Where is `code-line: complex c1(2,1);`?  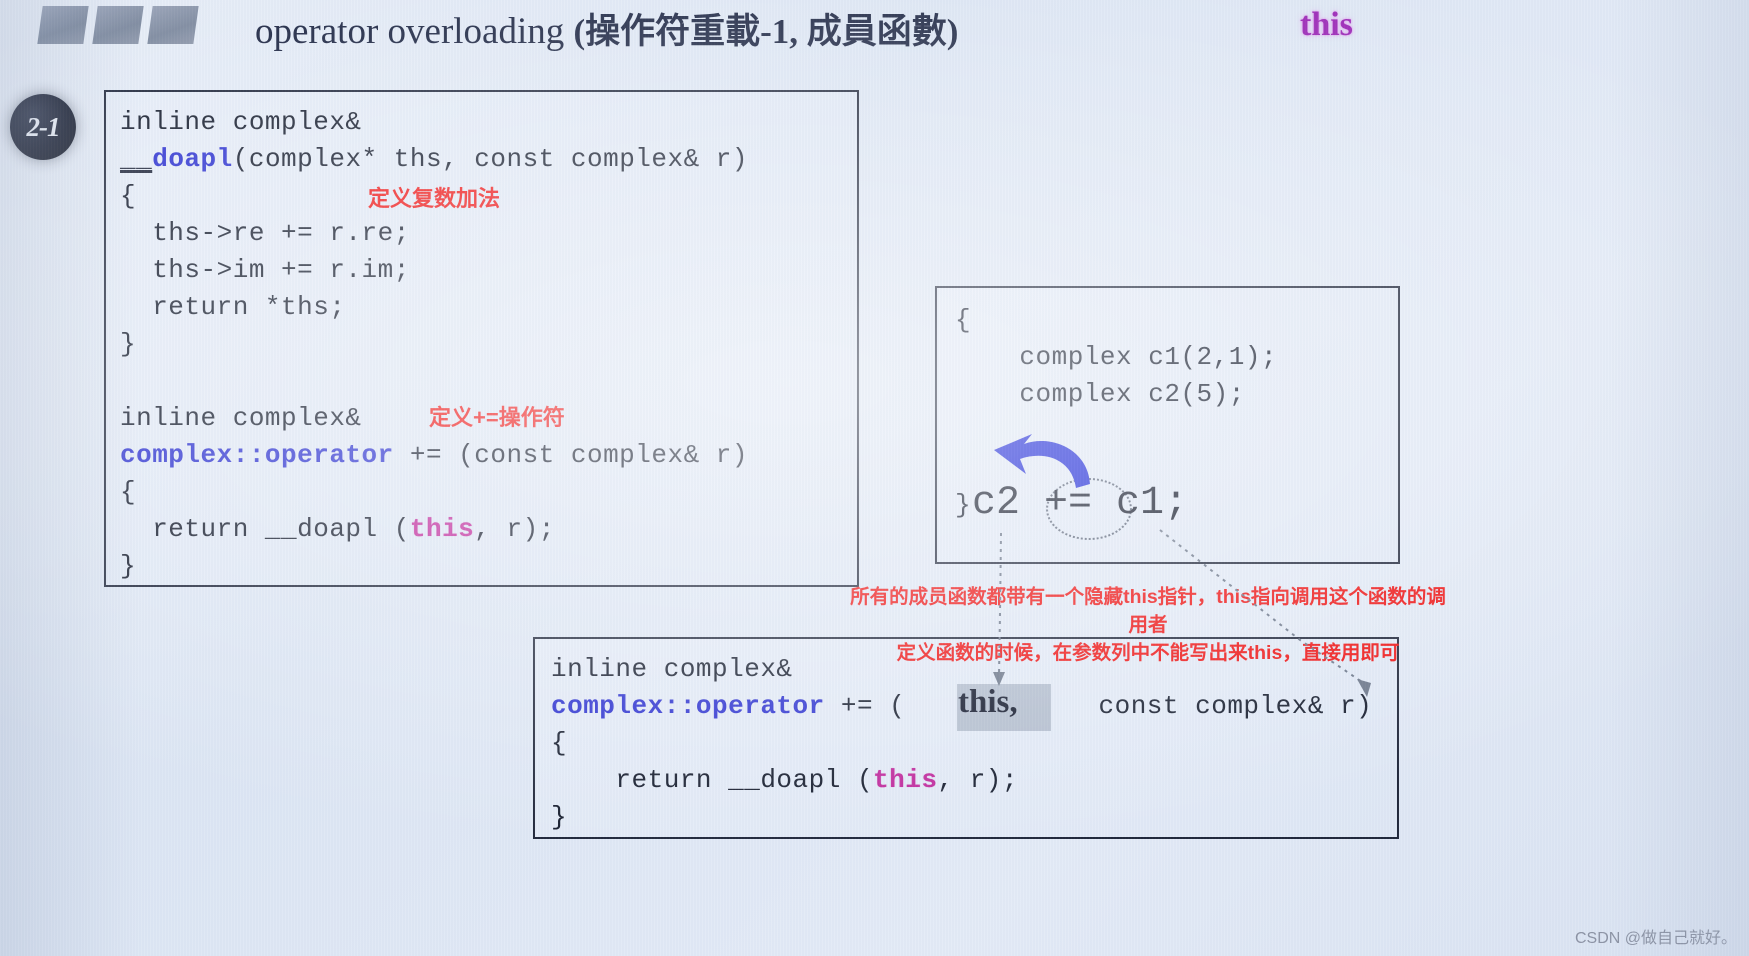
code-line: complex c1(2,1); is located at coordinates (1116, 357).